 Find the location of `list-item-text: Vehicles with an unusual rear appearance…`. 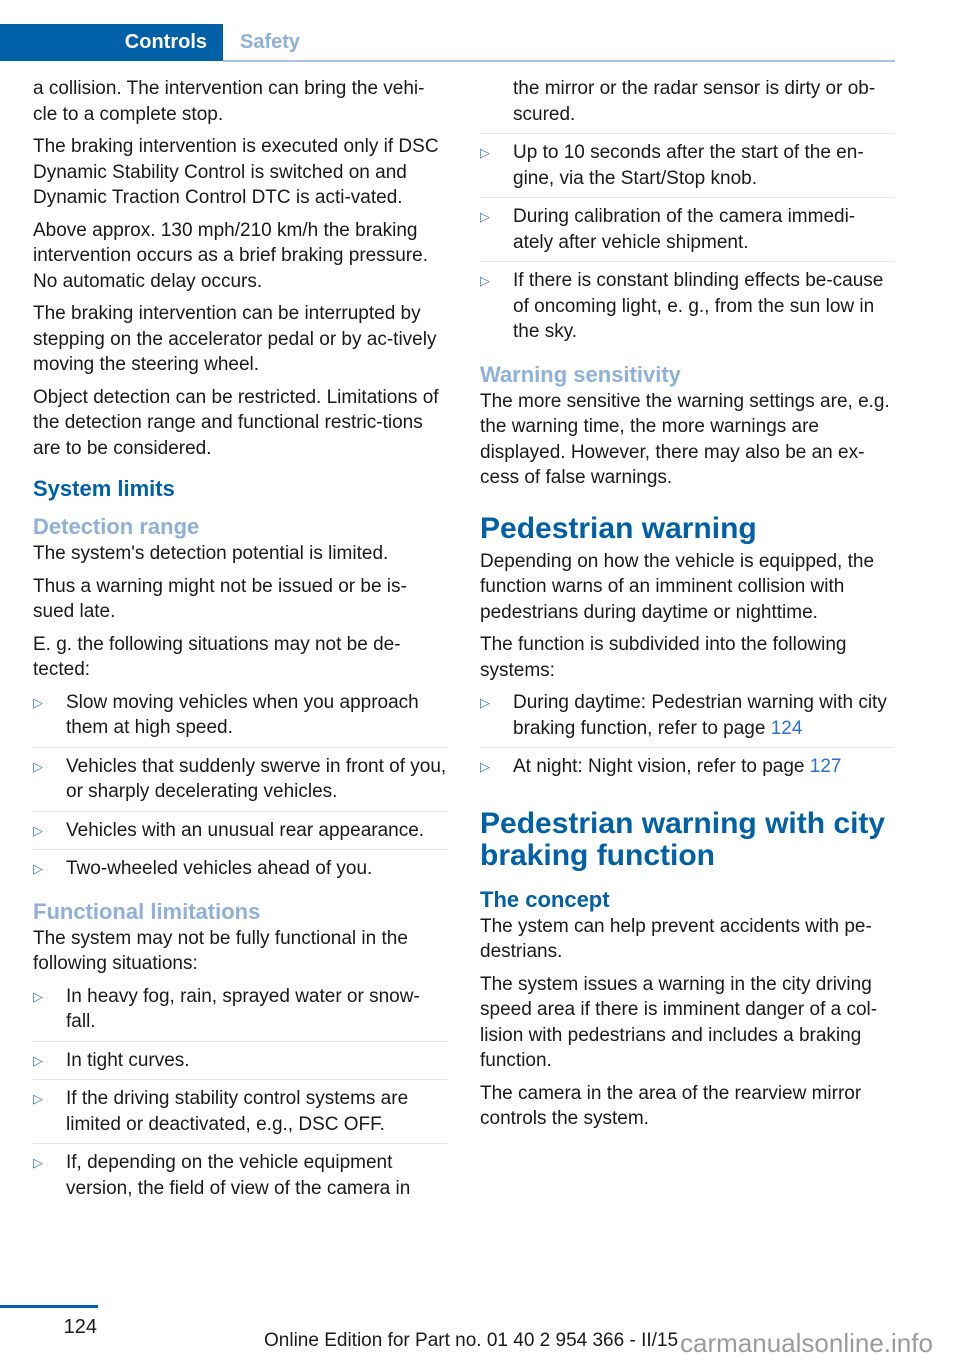

list-item-text: Vehicles with an unusual rear appearance… is located at coordinates (245, 830).